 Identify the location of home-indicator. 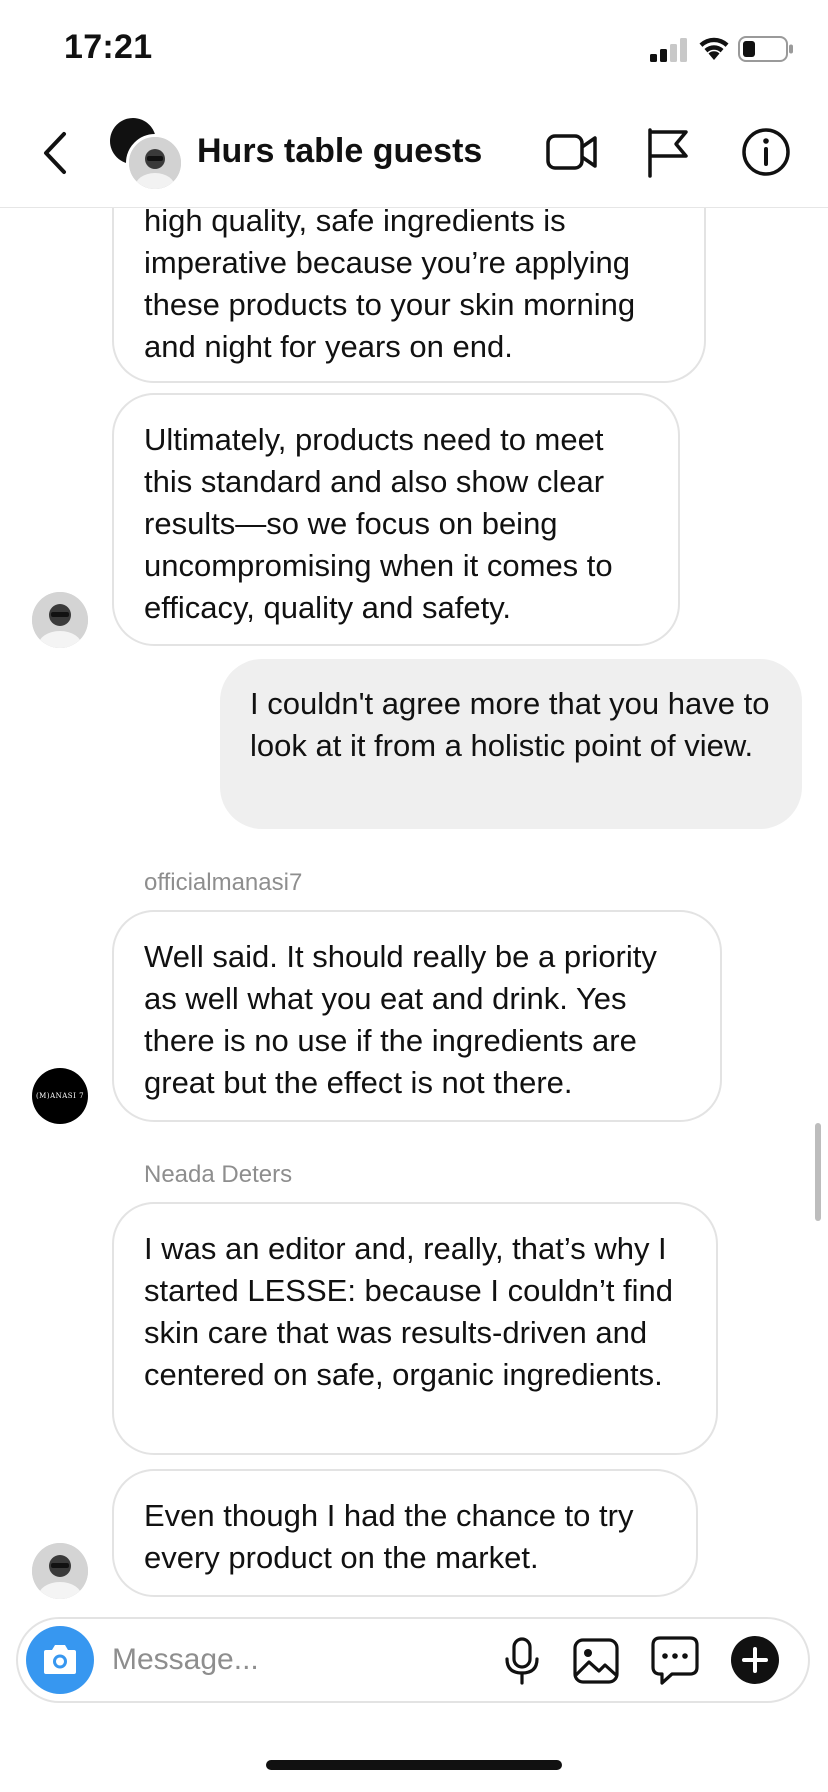
(414, 1765).